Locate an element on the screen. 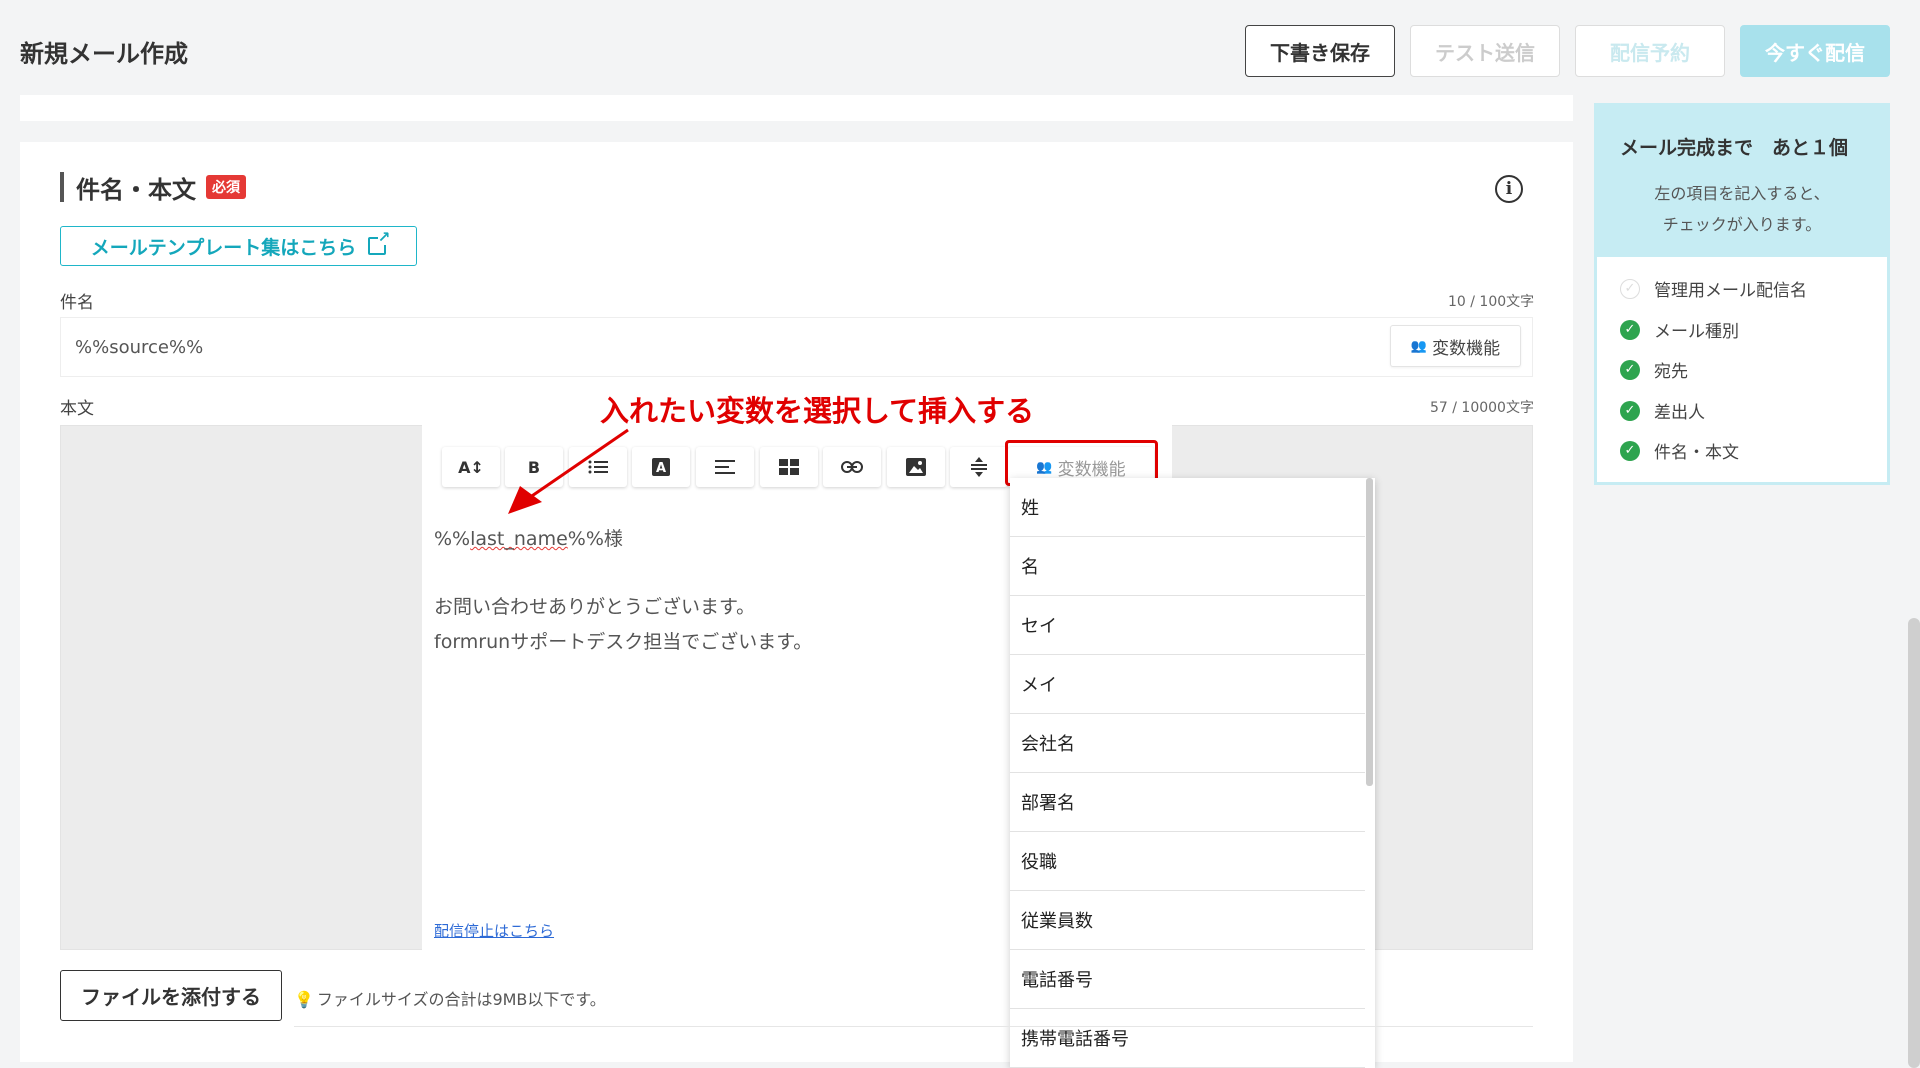 The width and height of the screenshot is (1920, 1068). image-icon is located at coordinates (916, 467).